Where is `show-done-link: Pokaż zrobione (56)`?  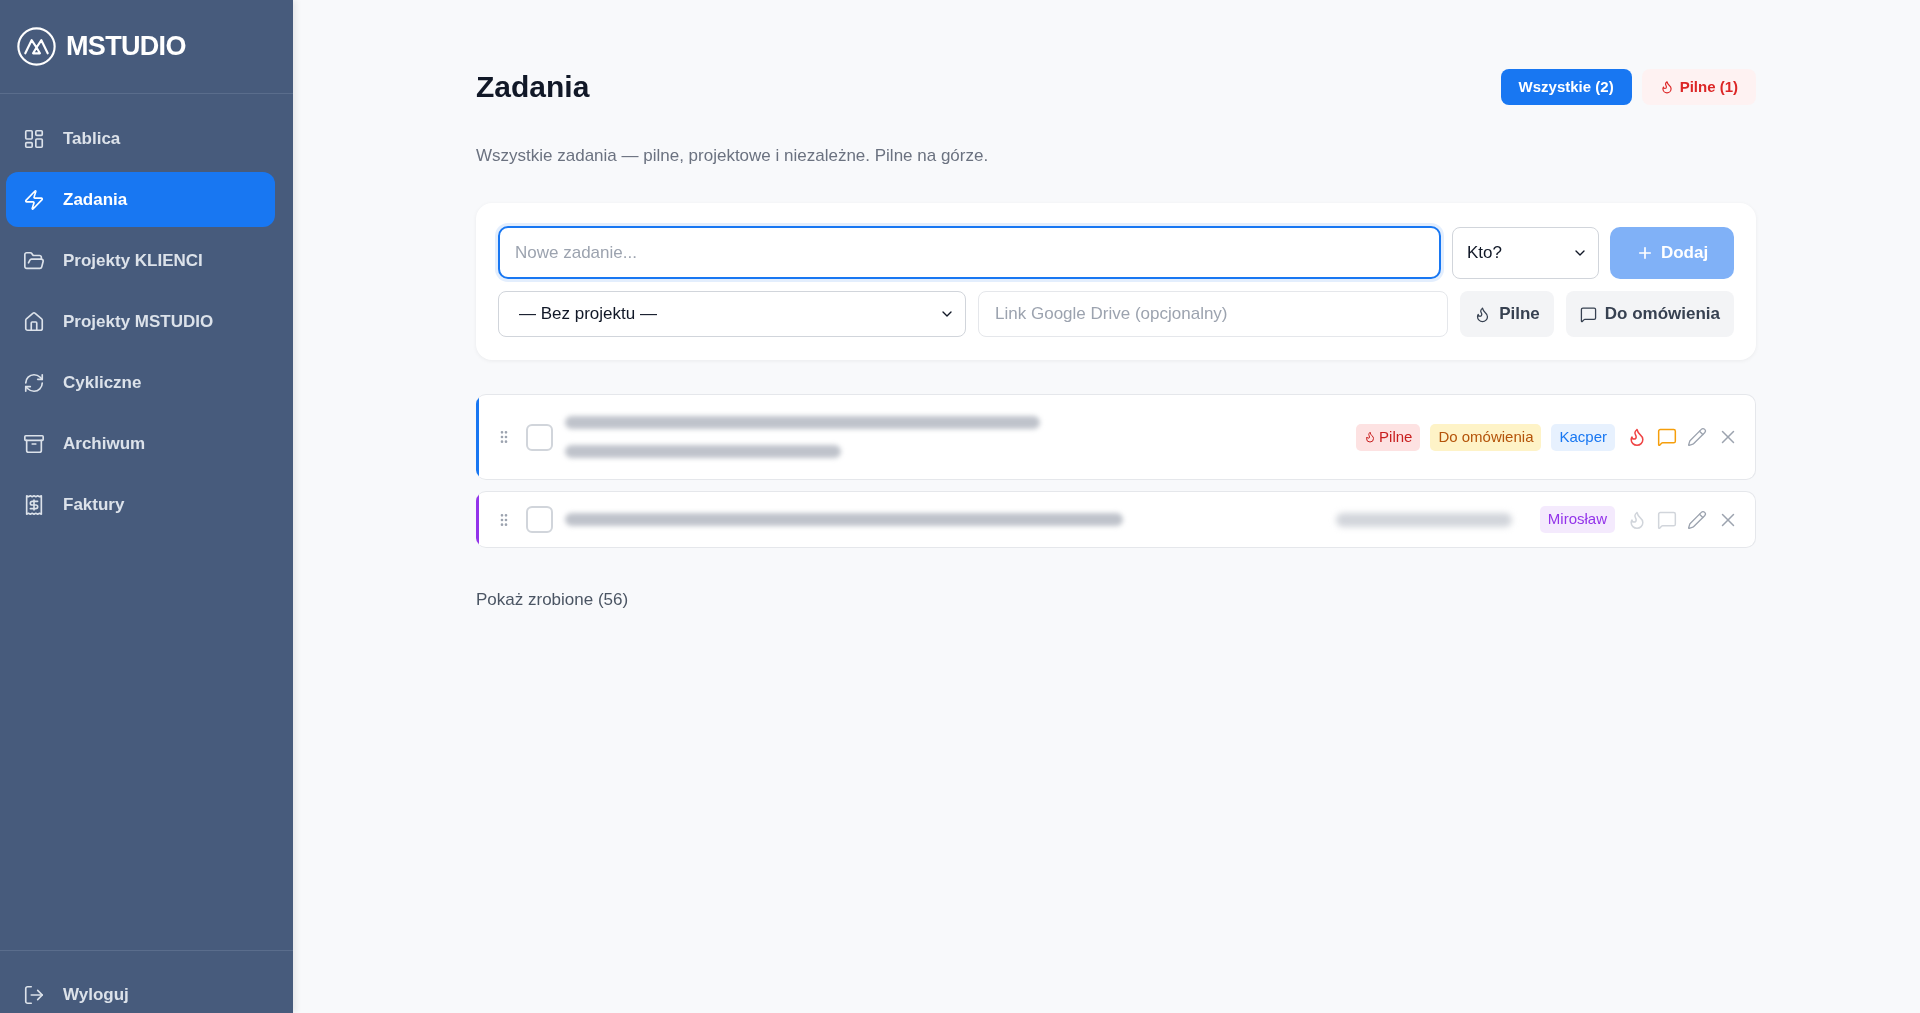 show-done-link: Pokaż zrobione (56) is located at coordinates (552, 600).